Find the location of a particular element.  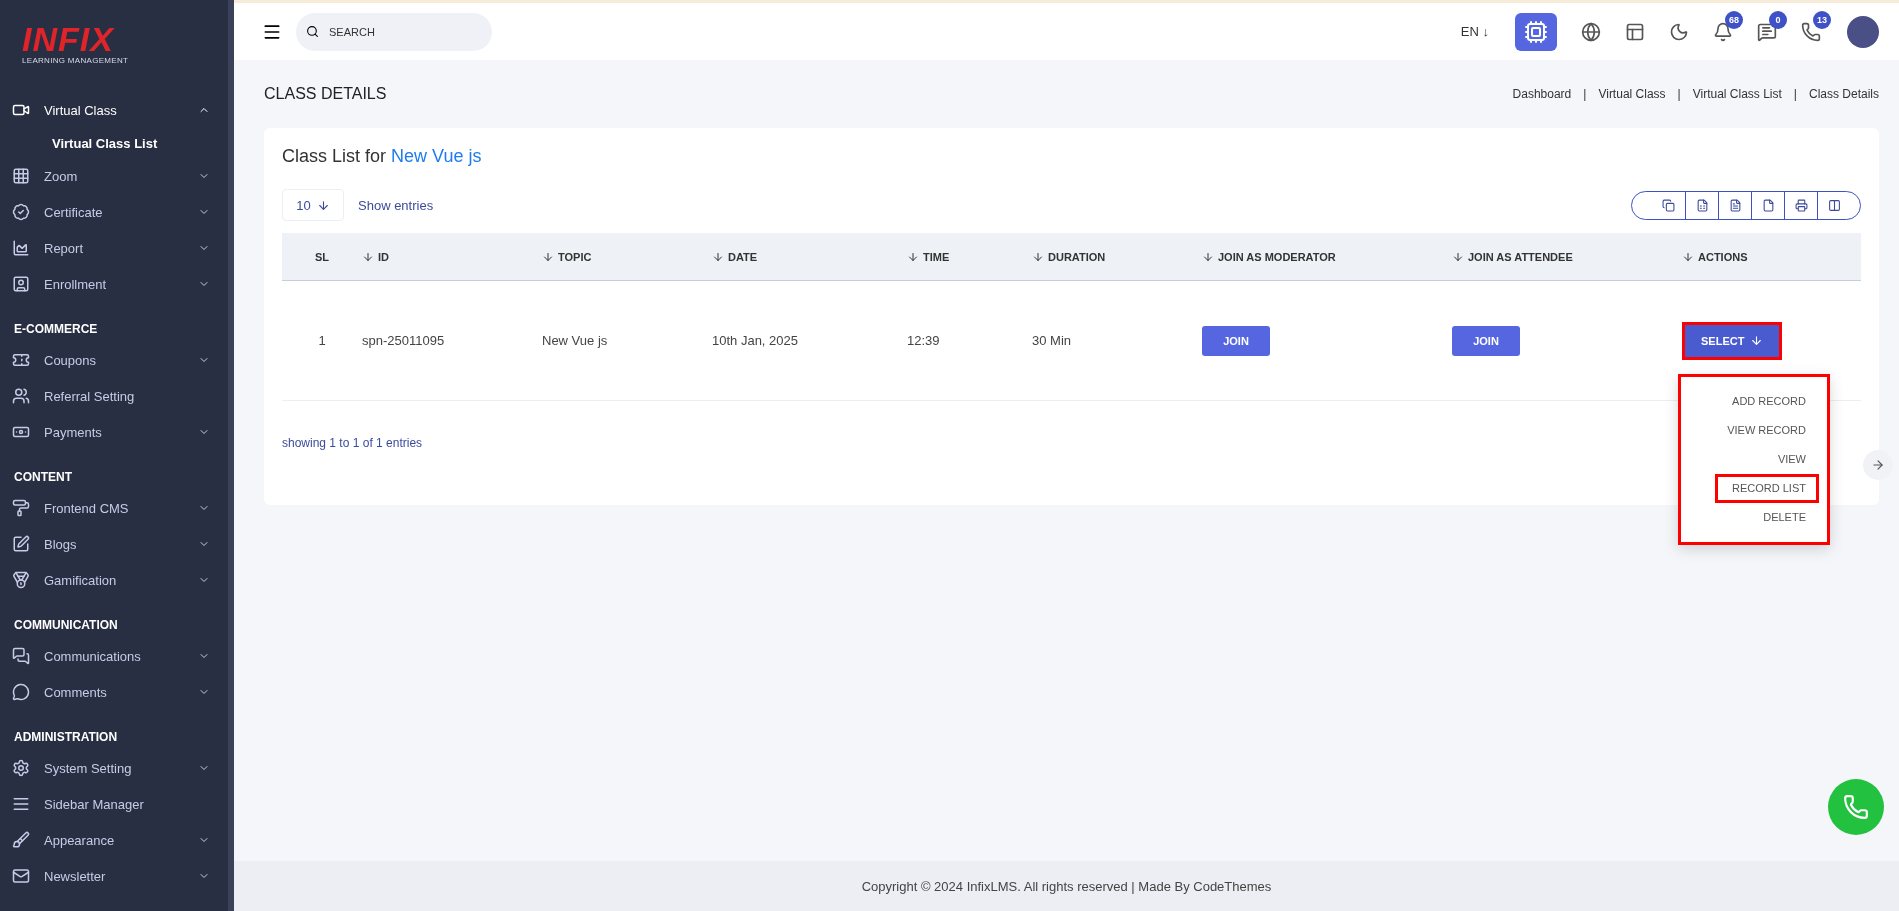

columns-icon is located at coordinates (1834, 205).